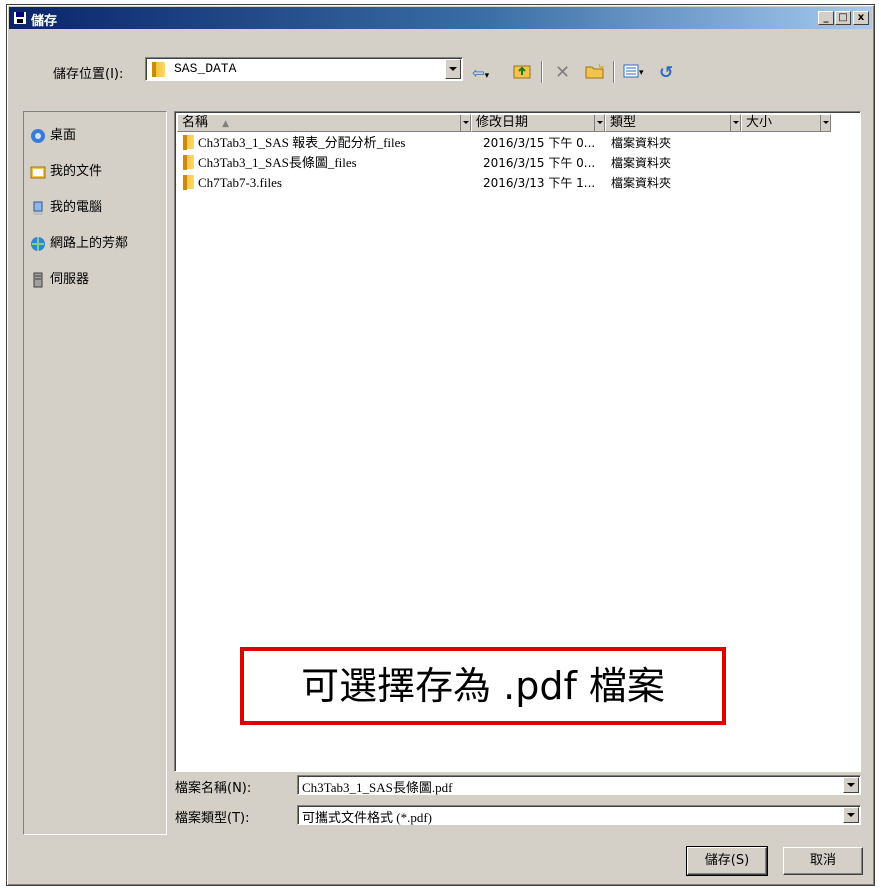  I want to click on filetype-select: 可攜式文件格式 (*.pdf), so click(579, 815).